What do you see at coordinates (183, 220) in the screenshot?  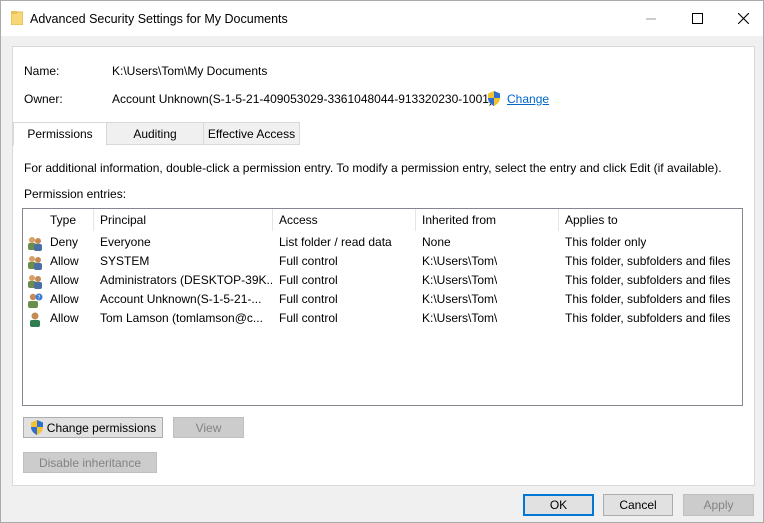 I see `column-header-principal: Principal` at bounding box center [183, 220].